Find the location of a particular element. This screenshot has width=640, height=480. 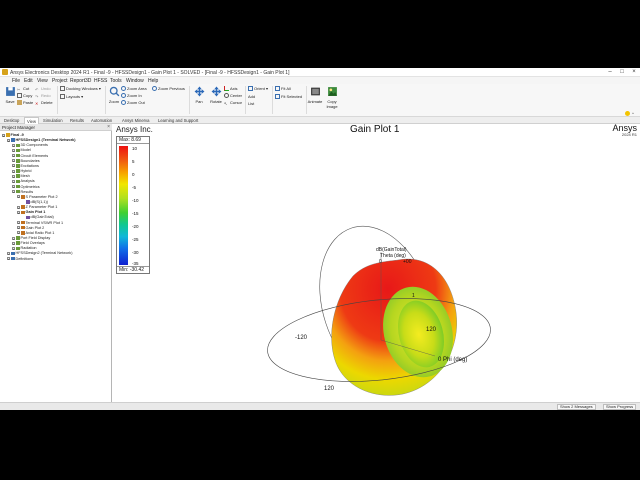

orient-button: Orient ▾ is located at coordinates (258, 88).